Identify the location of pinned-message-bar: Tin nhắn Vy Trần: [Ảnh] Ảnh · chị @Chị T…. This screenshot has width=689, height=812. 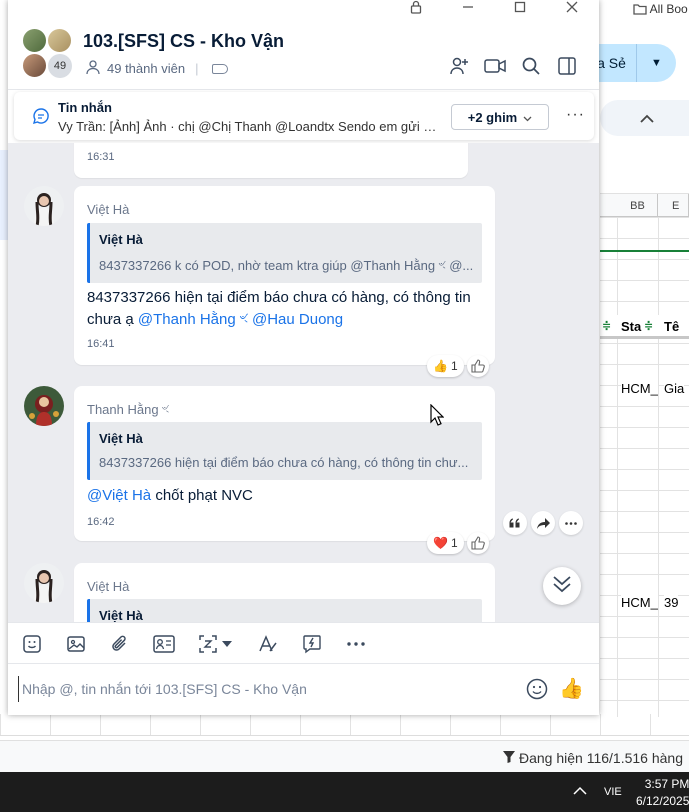
(304, 116).